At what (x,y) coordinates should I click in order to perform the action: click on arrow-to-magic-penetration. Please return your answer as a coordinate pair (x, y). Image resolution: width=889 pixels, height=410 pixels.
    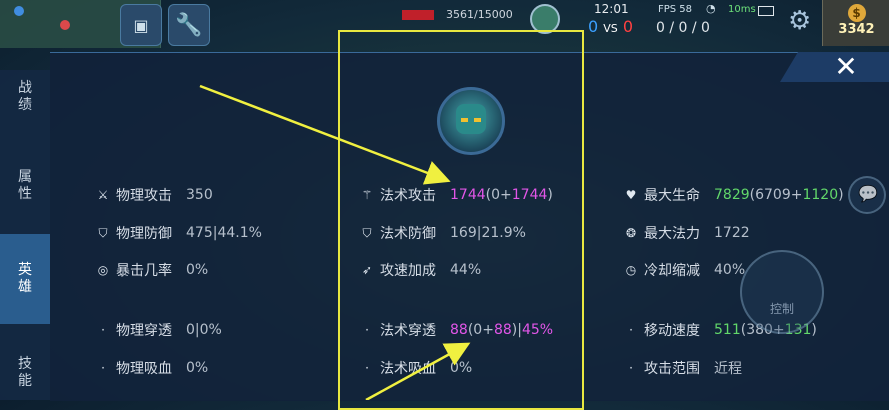
    Looking at the image, I should click on (418, 371).